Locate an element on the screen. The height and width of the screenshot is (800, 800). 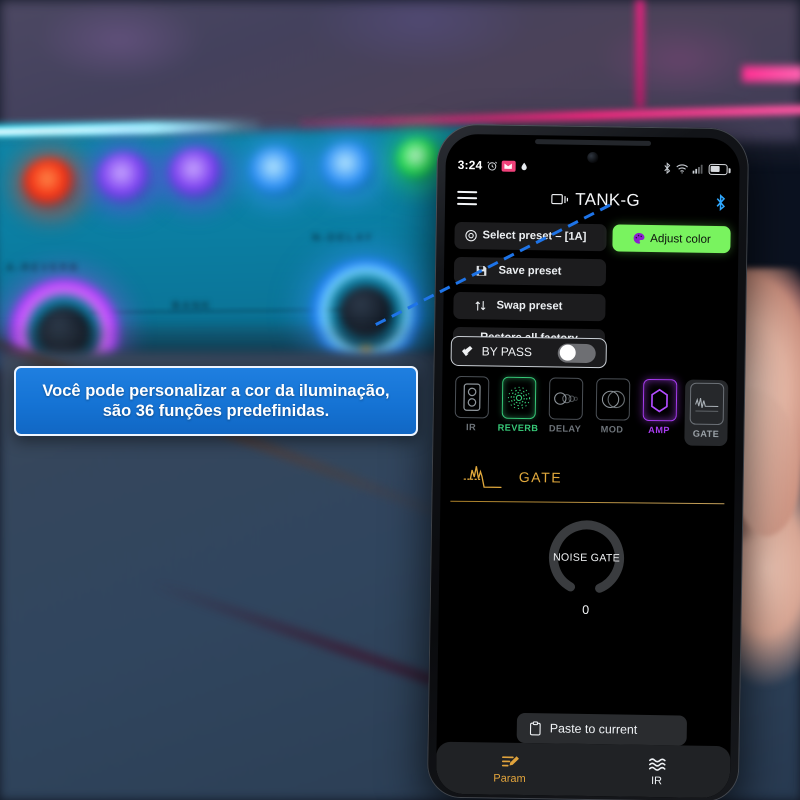
bypass-toggle-knob is located at coordinates (567, 352).